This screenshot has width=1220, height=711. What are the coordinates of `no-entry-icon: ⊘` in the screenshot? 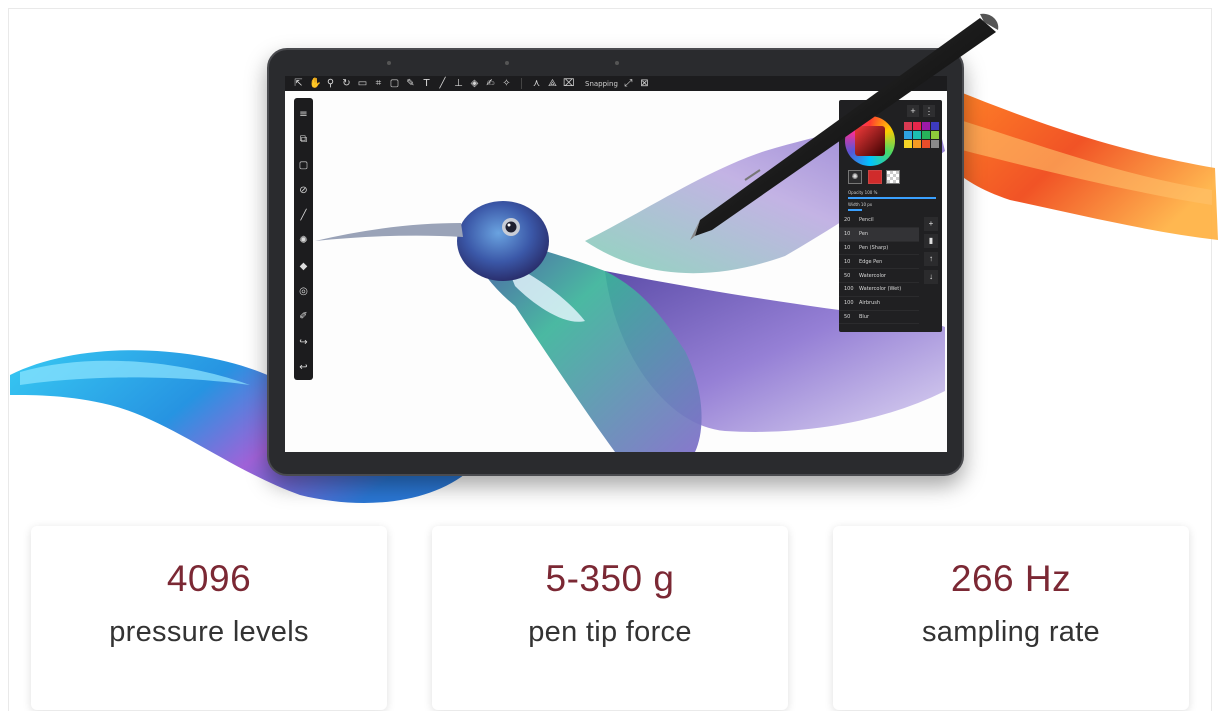 It's located at (303, 190).